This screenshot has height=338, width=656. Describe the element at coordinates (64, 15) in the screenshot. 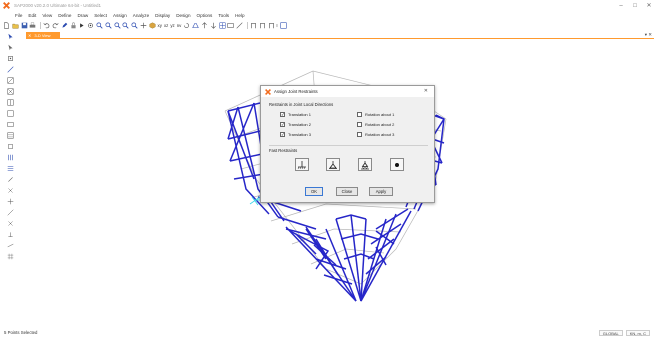

I see `menu-define: Define` at that location.